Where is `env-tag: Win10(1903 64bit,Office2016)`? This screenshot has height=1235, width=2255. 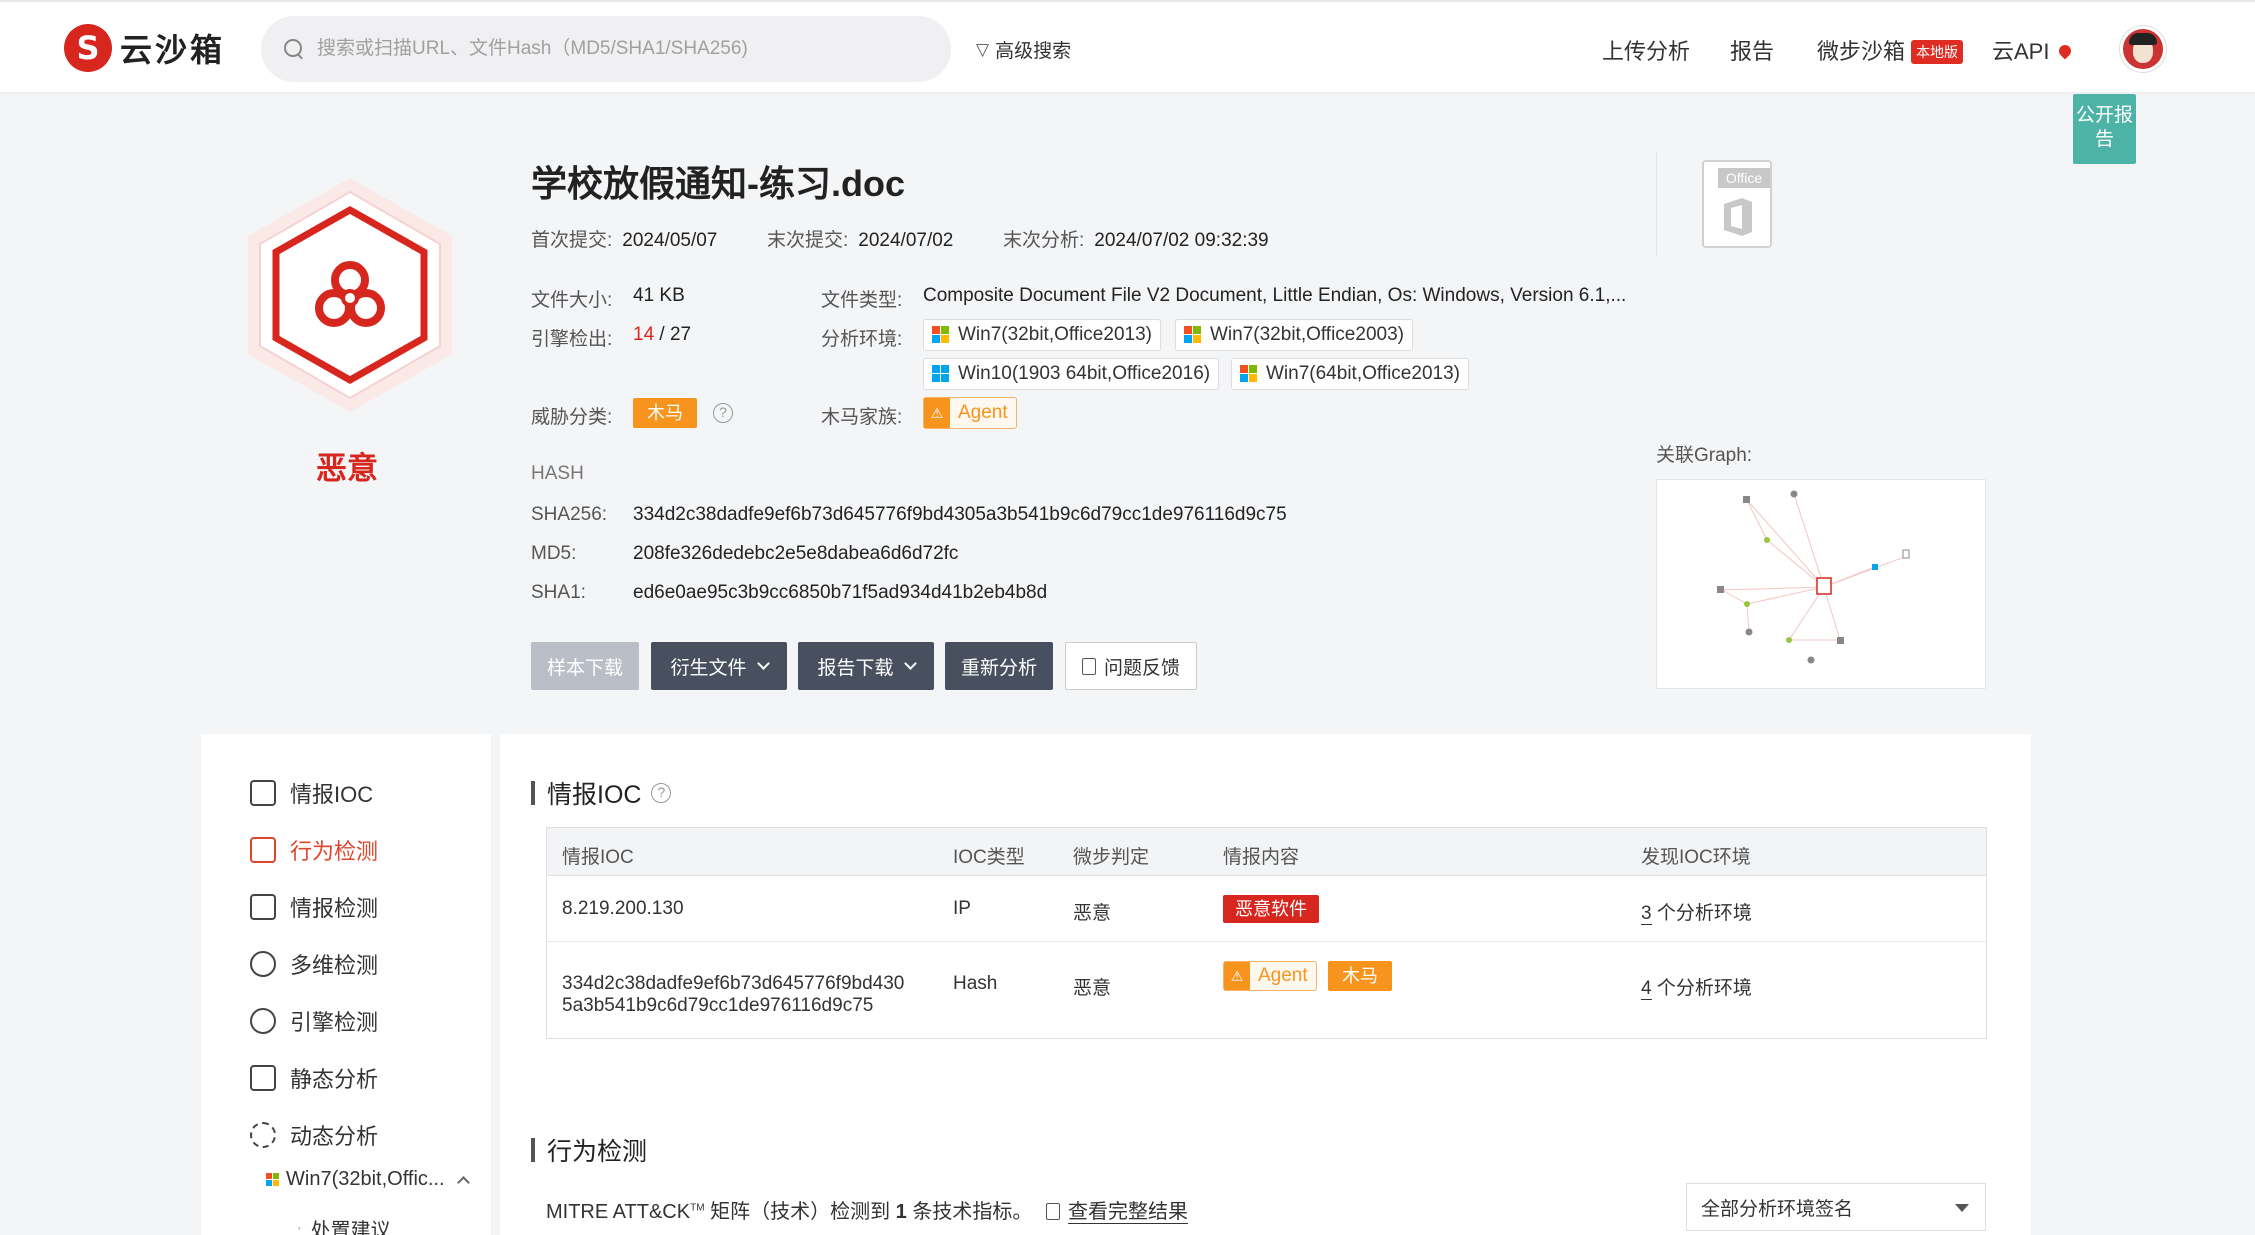 env-tag: Win10(1903 64bit,Office2016) is located at coordinates (1071, 374).